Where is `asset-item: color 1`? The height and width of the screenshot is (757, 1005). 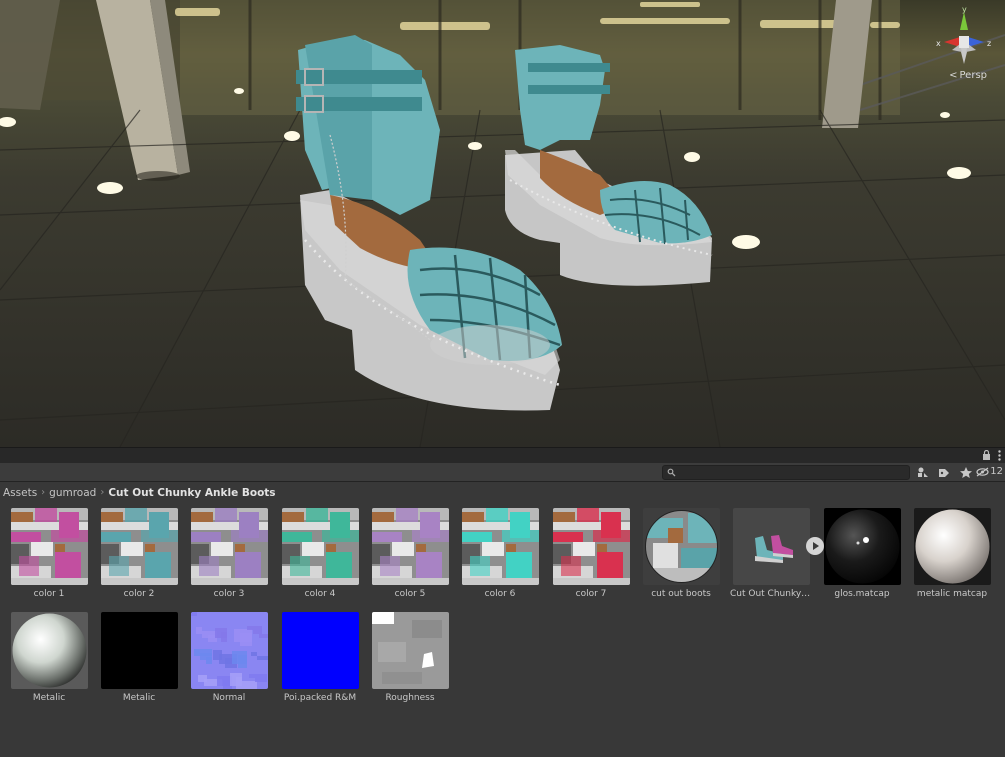 asset-item: color 1 is located at coordinates (49, 553).